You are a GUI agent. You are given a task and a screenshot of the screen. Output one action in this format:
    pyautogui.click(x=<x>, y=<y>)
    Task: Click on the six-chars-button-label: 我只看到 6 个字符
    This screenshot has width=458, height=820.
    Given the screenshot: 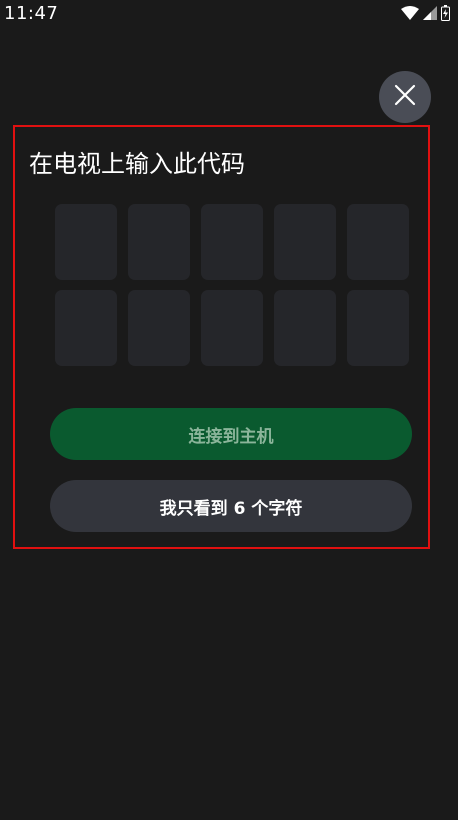 What is the action you would take?
    pyautogui.click(x=231, y=508)
    